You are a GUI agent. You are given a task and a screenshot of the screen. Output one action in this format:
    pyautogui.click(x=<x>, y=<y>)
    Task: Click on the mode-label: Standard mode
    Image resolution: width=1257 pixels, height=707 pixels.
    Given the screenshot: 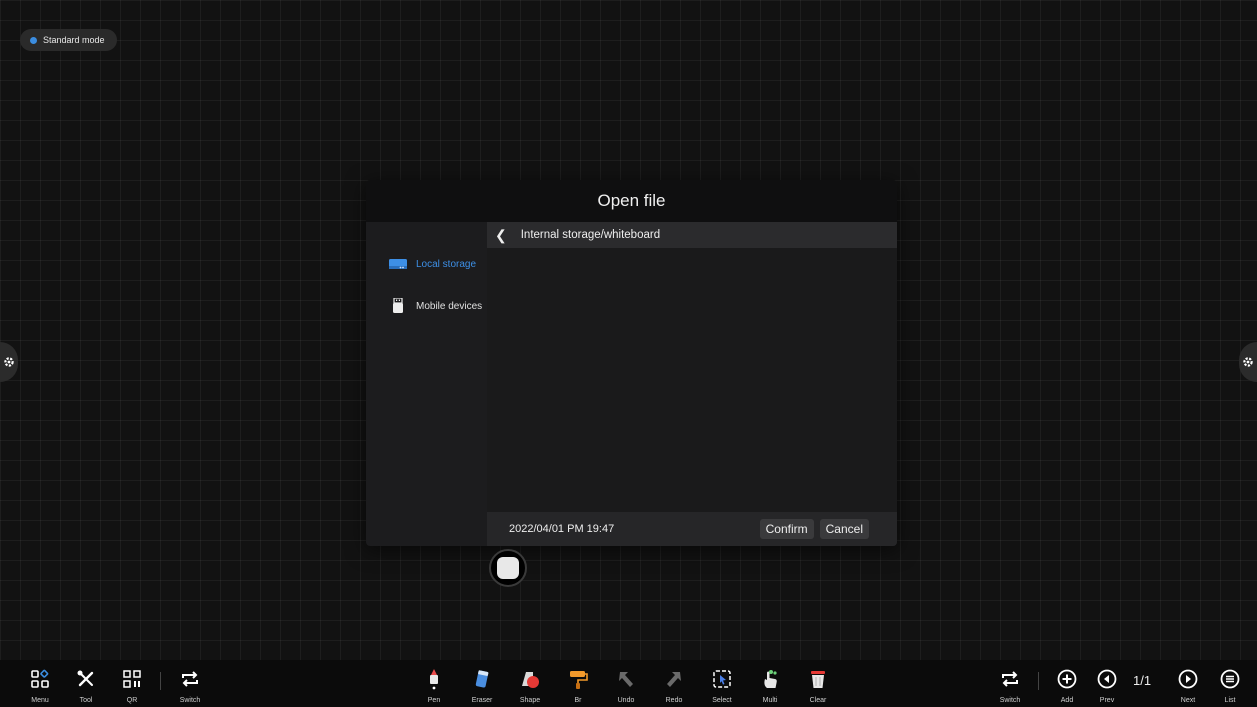 What is the action you would take?
    pyautogui.click(x=74, y=40)
    